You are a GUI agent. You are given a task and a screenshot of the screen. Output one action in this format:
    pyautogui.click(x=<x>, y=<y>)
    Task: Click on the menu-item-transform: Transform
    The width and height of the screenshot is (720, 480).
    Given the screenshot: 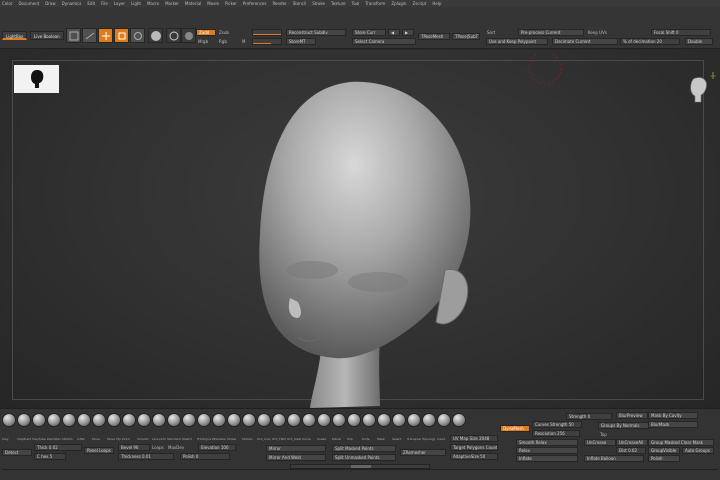 What is the action you would take?
    pyautogui.click(x=375, y=3)
    